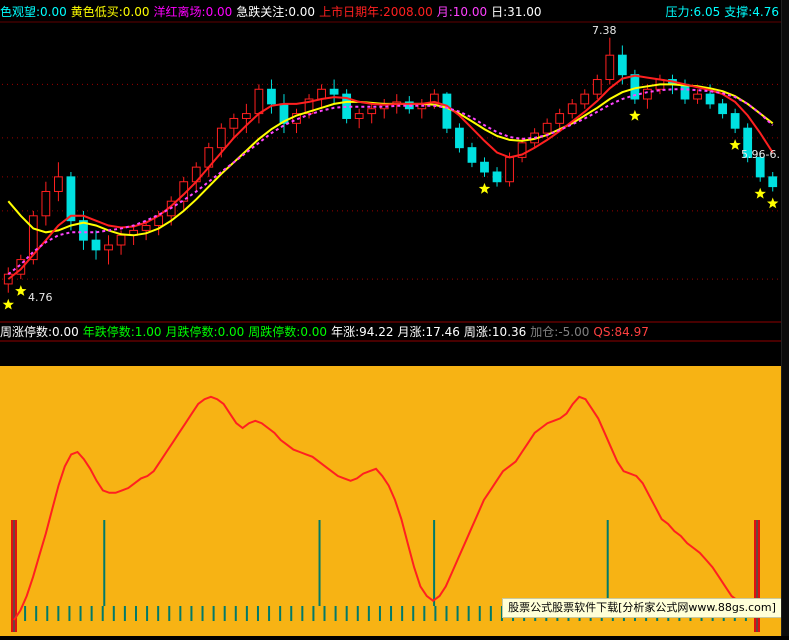  Describe the element at coordinates (39, 332) in the screenshot. I see `lower-legend-item-0: 周涨停数:0.00` at that location.